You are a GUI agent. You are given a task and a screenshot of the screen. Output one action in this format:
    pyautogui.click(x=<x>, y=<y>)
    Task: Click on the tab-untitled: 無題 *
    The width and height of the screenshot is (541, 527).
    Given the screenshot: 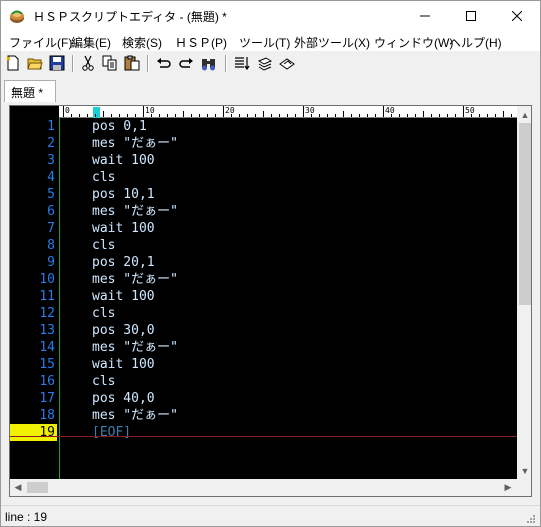 What is the action you would take?
    pyautogui.click(x=30, y=91)
    